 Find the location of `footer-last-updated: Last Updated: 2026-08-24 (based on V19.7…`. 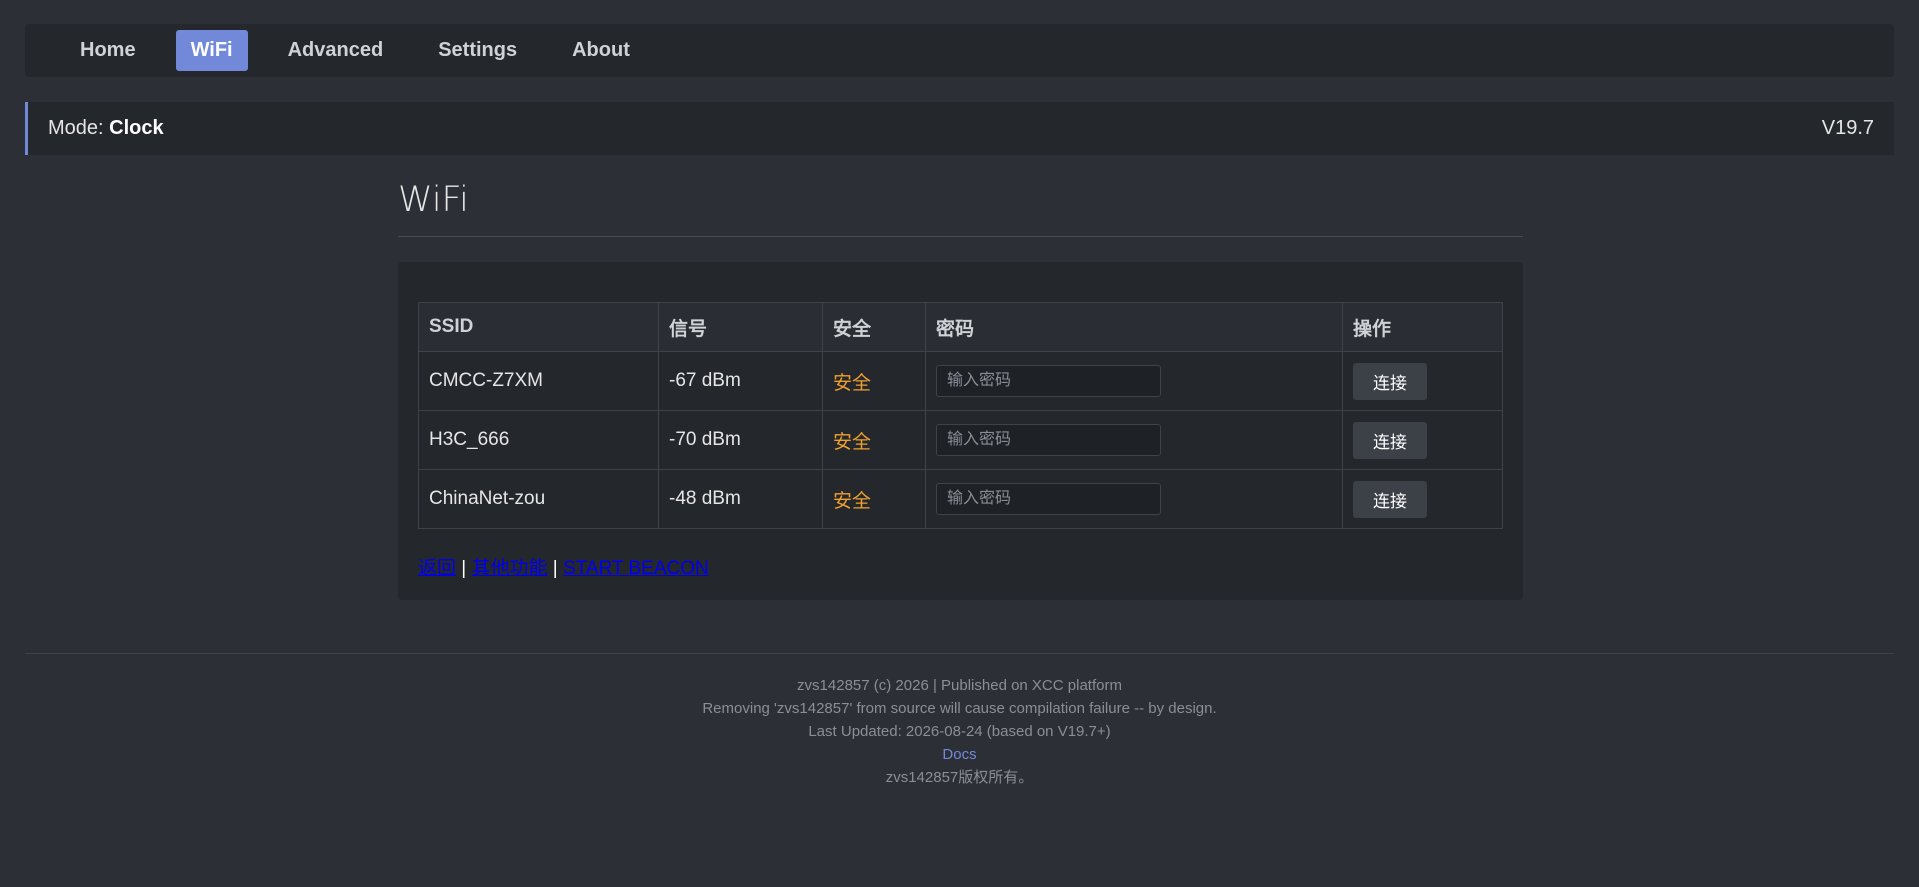

footer-last-updated: Last Updated: 2026-08-24 (based on V19.7… is located at coordinates (959, 731).